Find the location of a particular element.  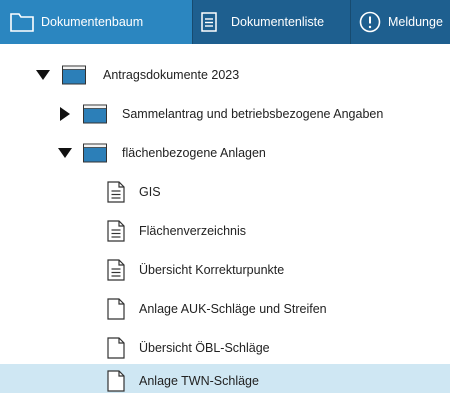

tab-label: Meldunge is located at coordinates (415, 22).